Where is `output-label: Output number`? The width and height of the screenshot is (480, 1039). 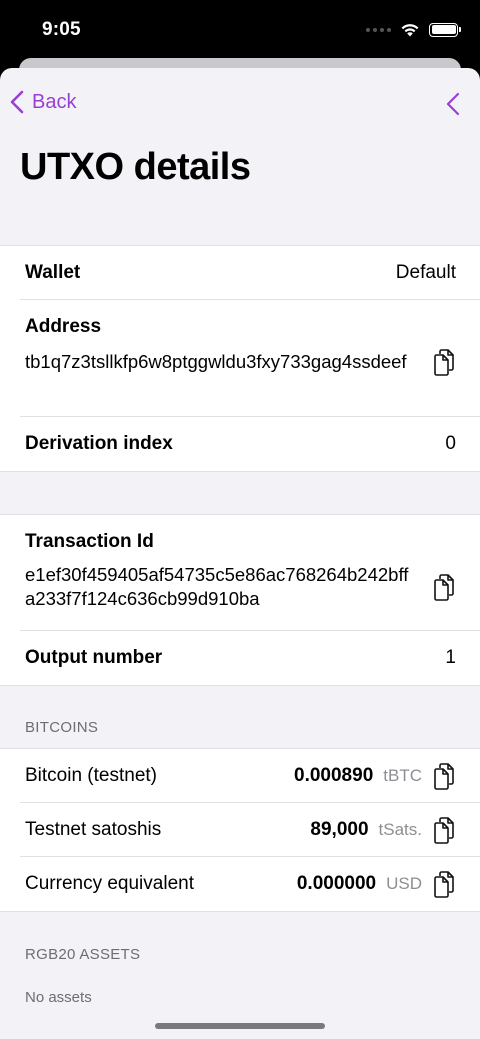
output-label: Output number is located at coordinates (94, 657).